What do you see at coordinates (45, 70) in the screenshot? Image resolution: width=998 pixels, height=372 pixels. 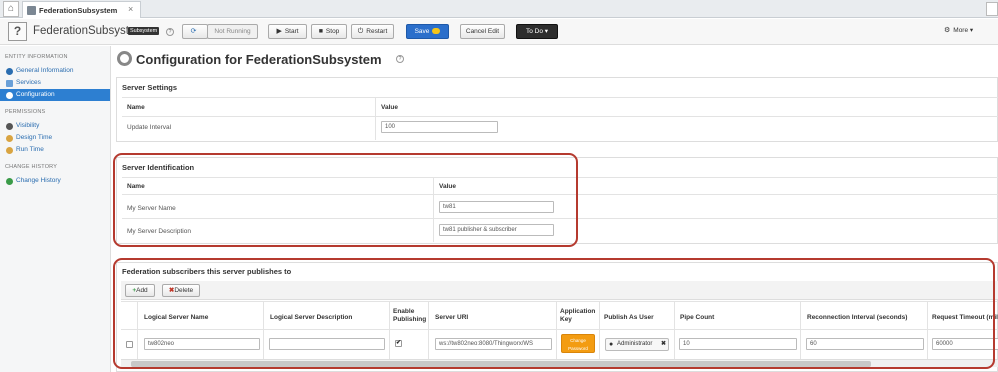 I see `sidebar-item-label: General Information` at bounding box center [45, 70].